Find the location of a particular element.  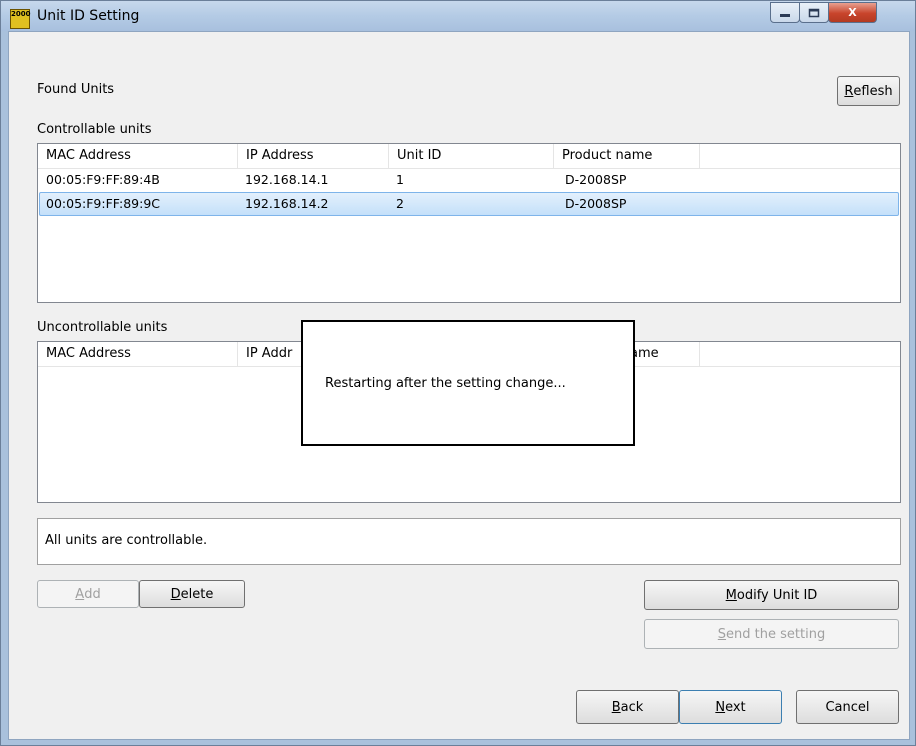

next-label: ext is located at coordinates (735, 707).